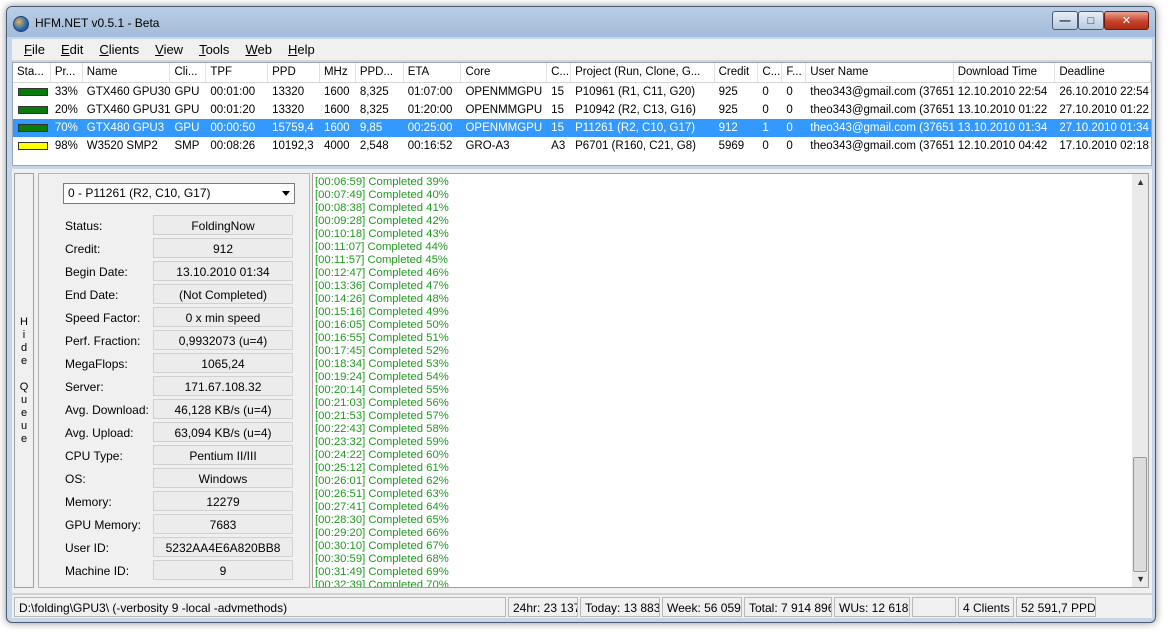 Image resolution: width=1168 pixels, height=633 pixels. I want to click on cell-tpf: 00:01:20, so click(233, 110).